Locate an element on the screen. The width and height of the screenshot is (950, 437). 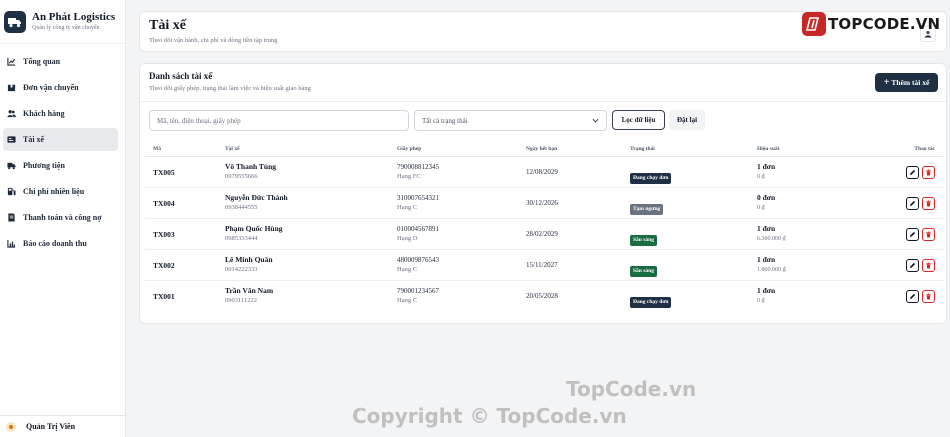
driver-id: TX005 is located at coordinates (164, 172).